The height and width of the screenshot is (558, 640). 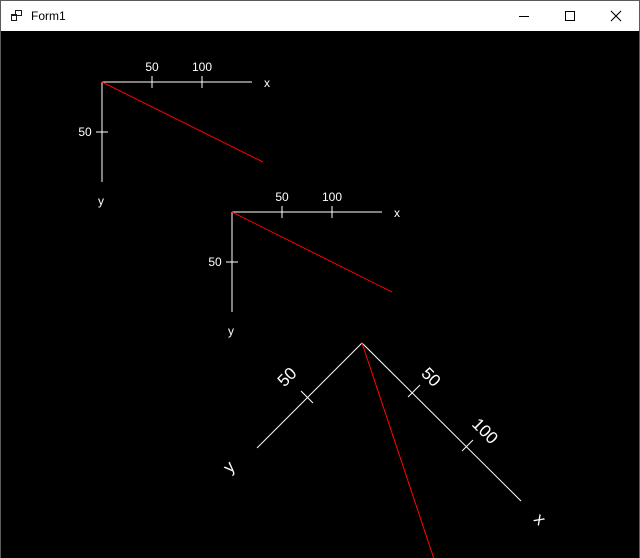 I want to click on axes-group-2: 50 100 50 x y, so click(x=304, y=264).